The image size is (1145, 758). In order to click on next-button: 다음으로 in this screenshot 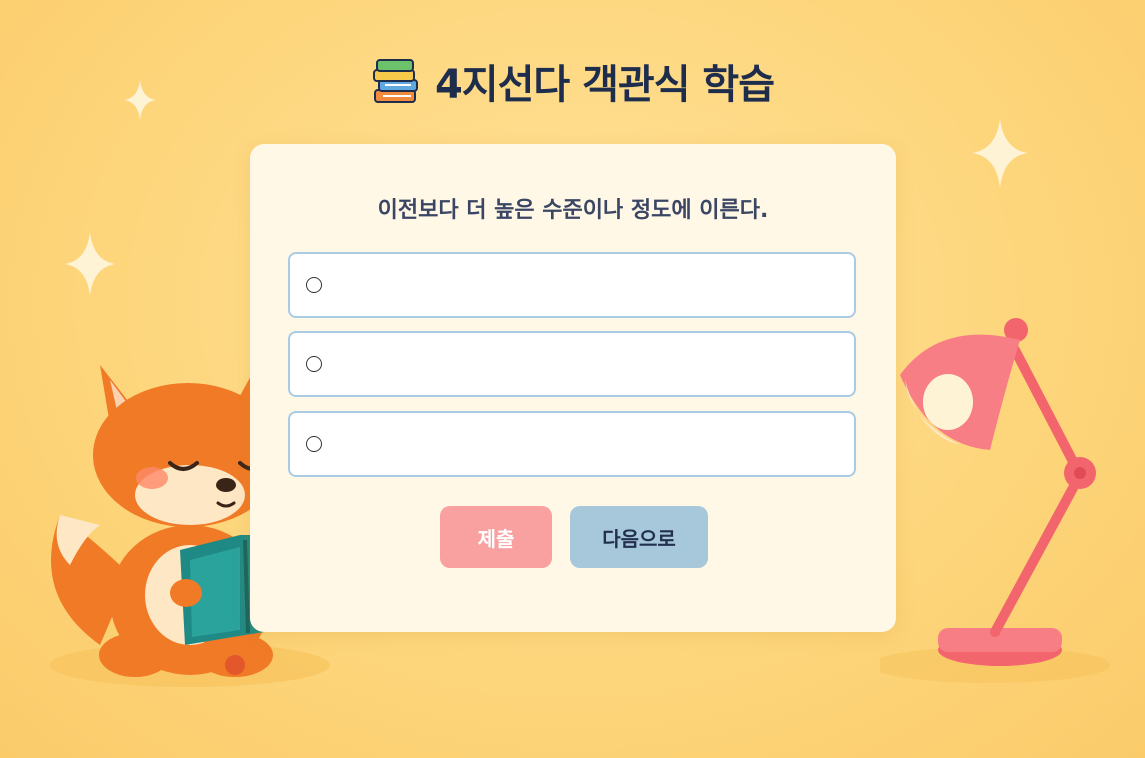, I will do `click(639, 537)`.